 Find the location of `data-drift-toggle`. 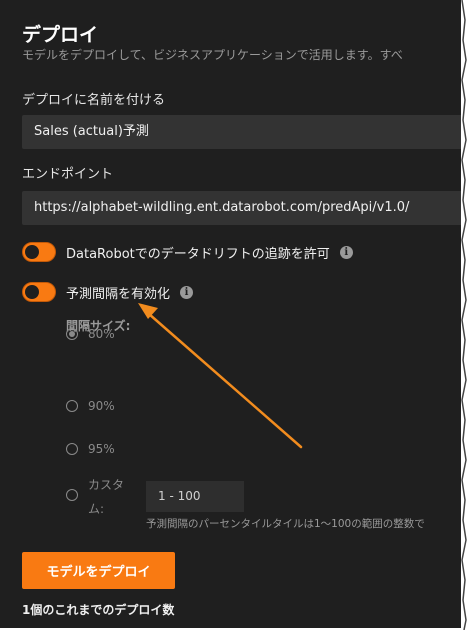

data-drift-toggle is located at coordinates (39, 252).